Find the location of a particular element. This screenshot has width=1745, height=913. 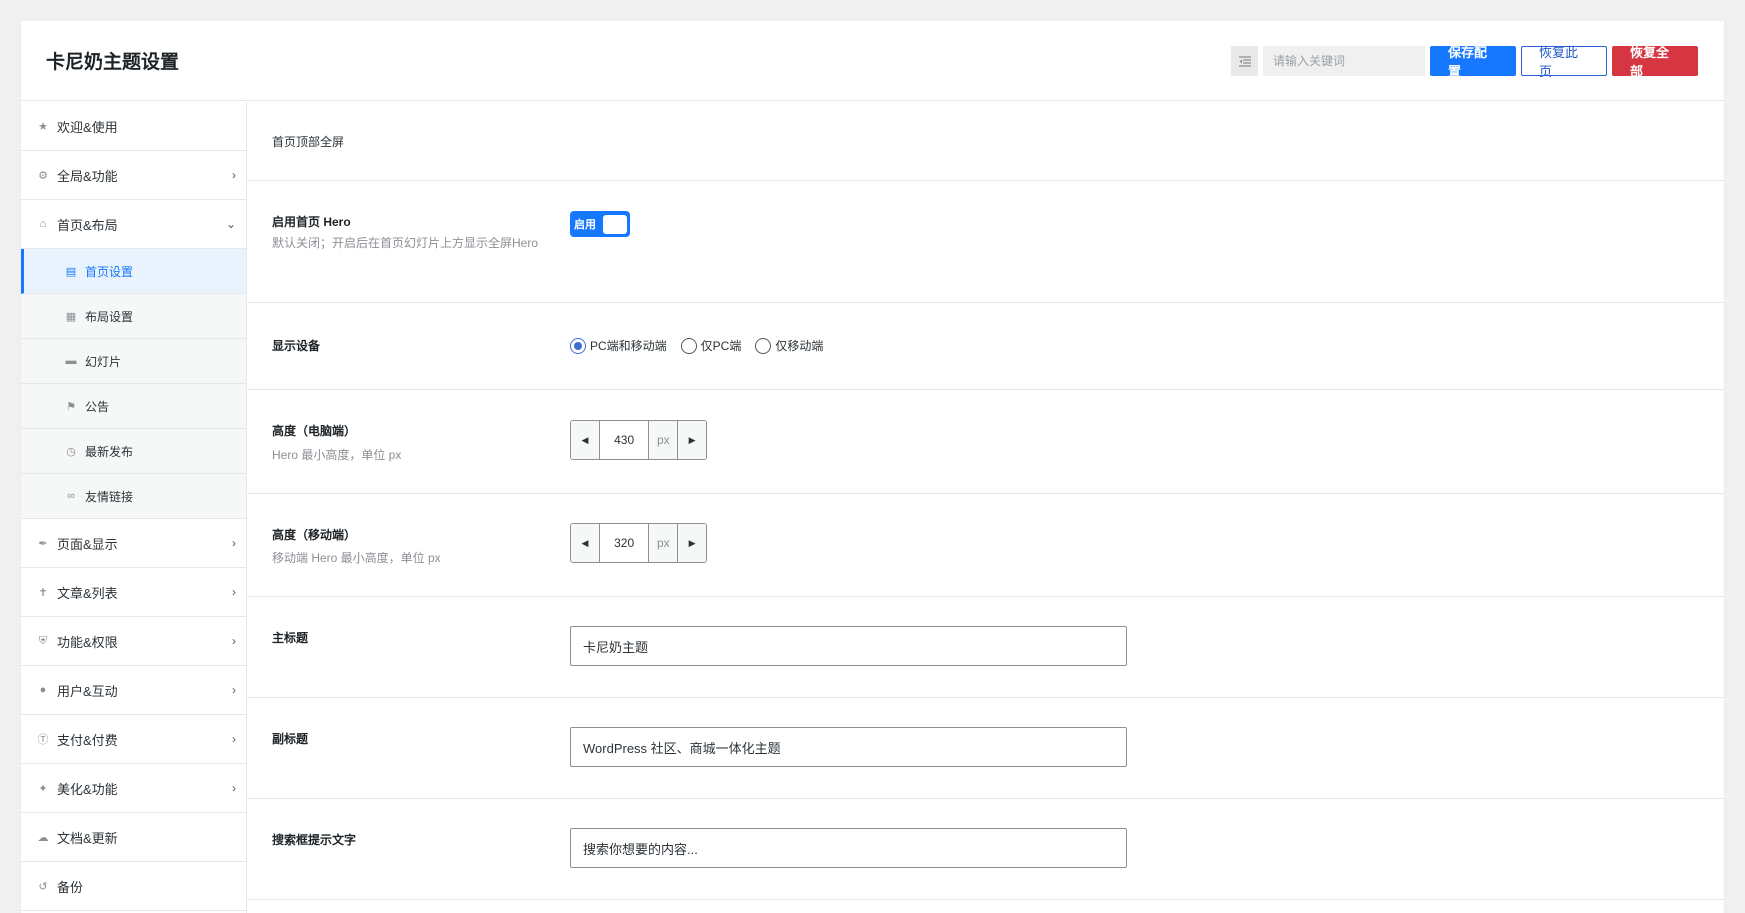

sidebar-item-label: 文章&列表 is located at coordinates (87, 593).